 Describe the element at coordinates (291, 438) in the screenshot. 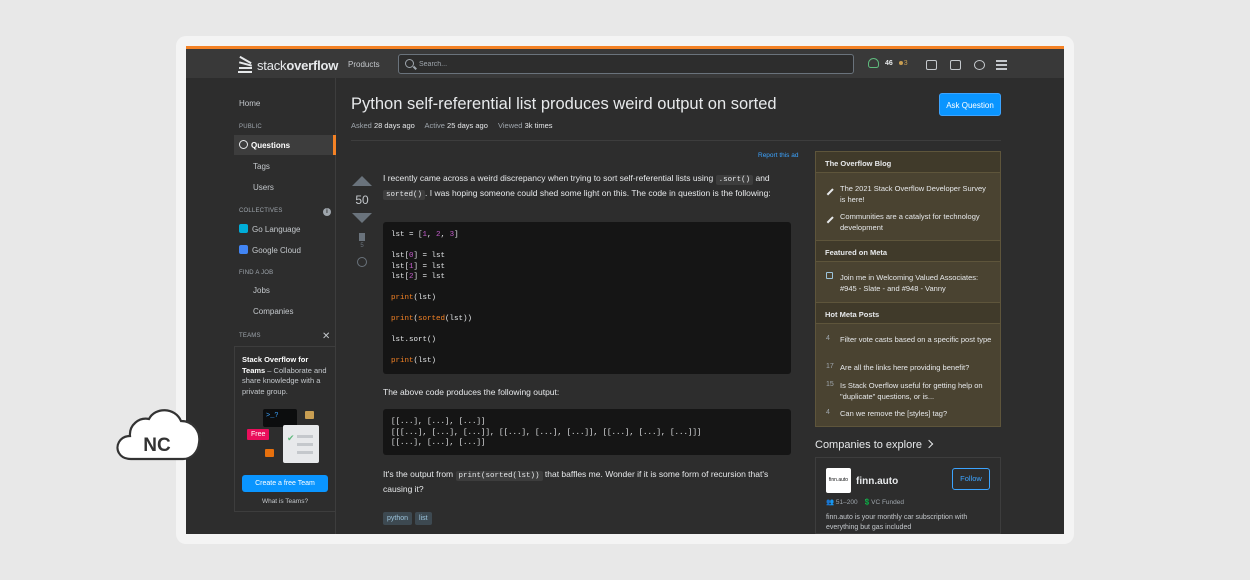

I see `check-icon: ✔` at that location.